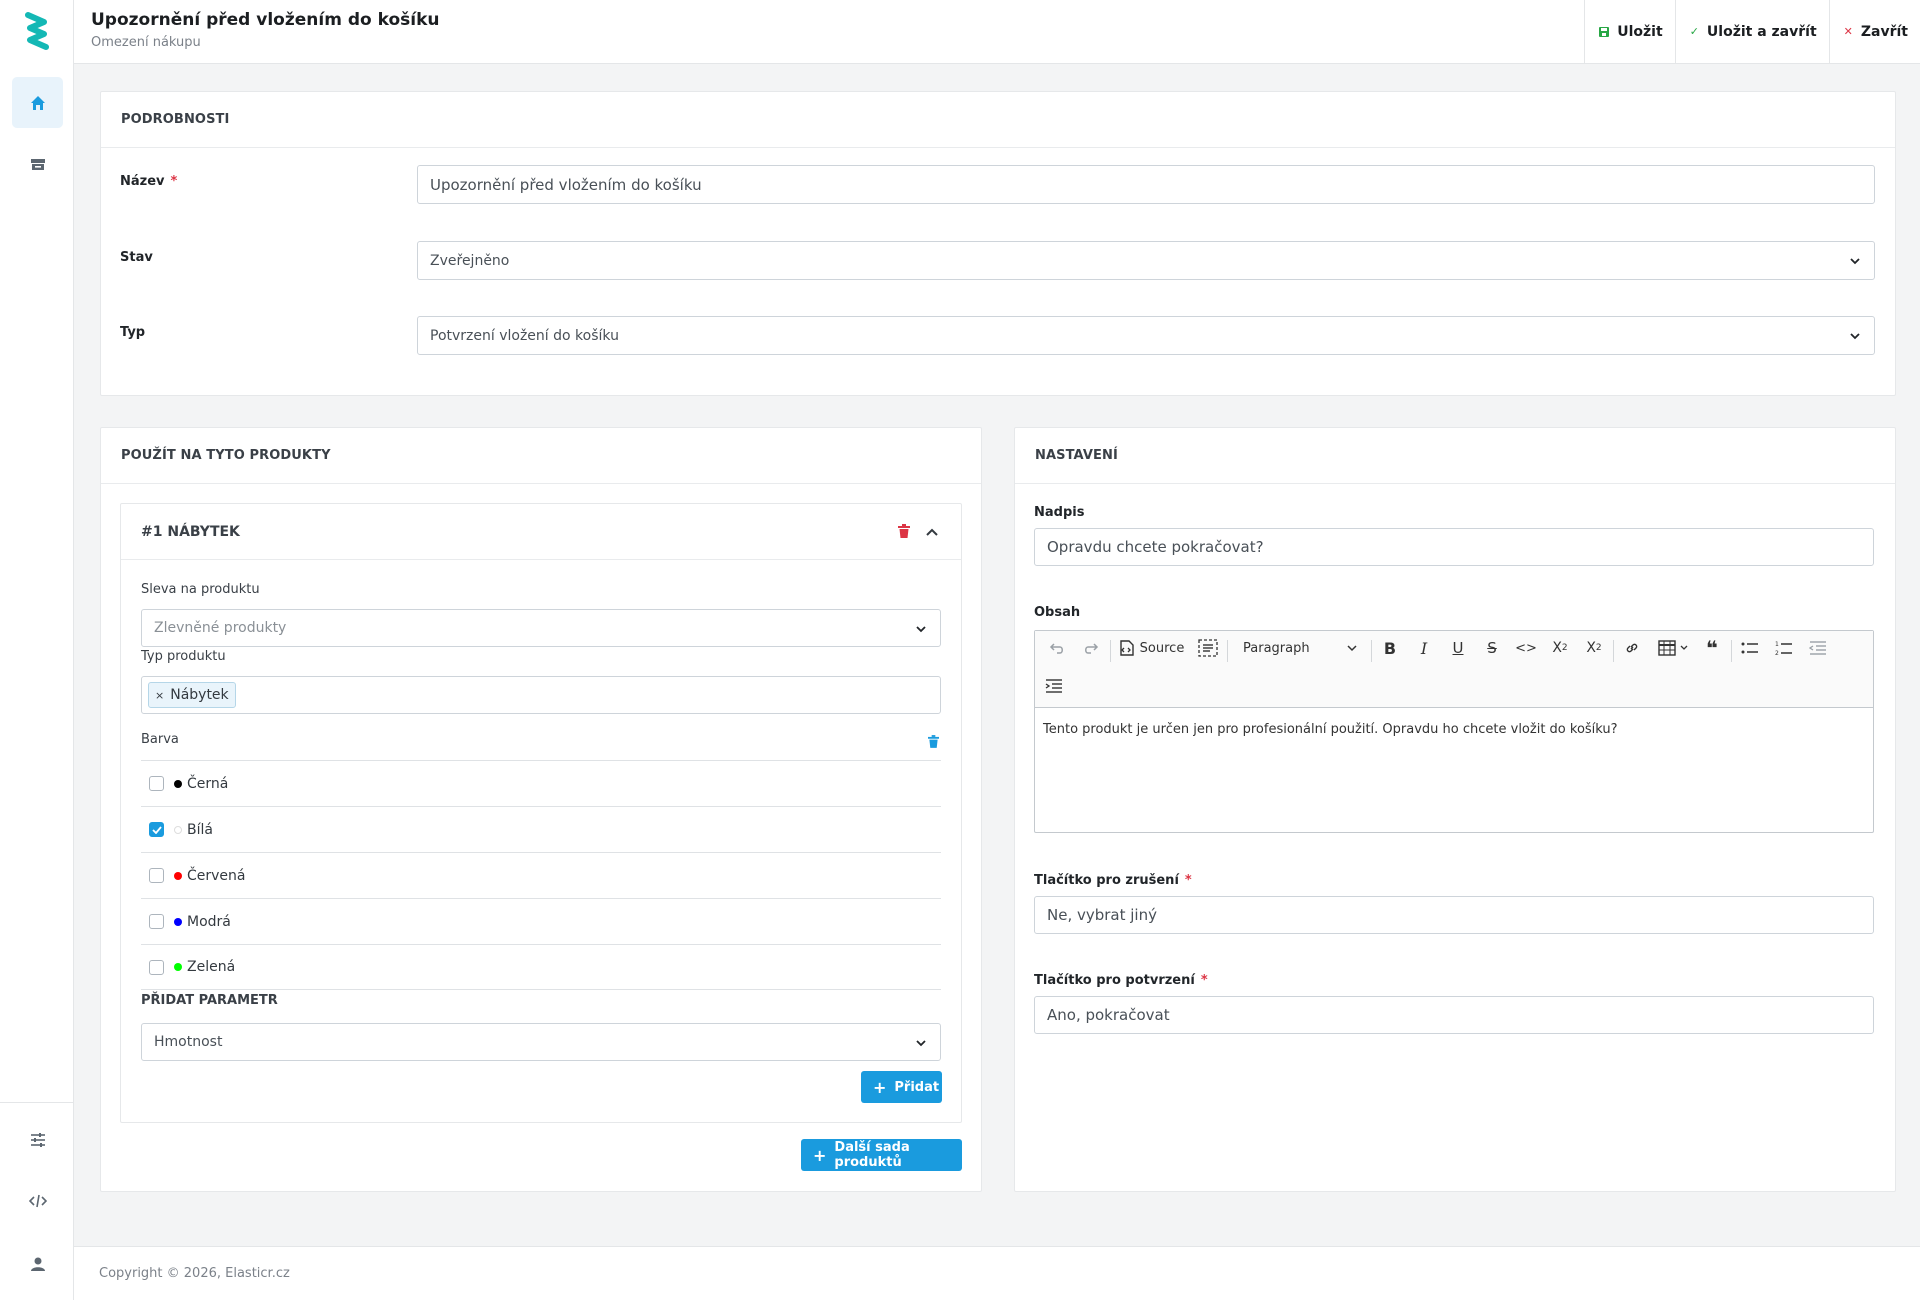  Describe the element at coordinates (142, 181) in the screenshot. I see `name-label-text: Název` at that location.